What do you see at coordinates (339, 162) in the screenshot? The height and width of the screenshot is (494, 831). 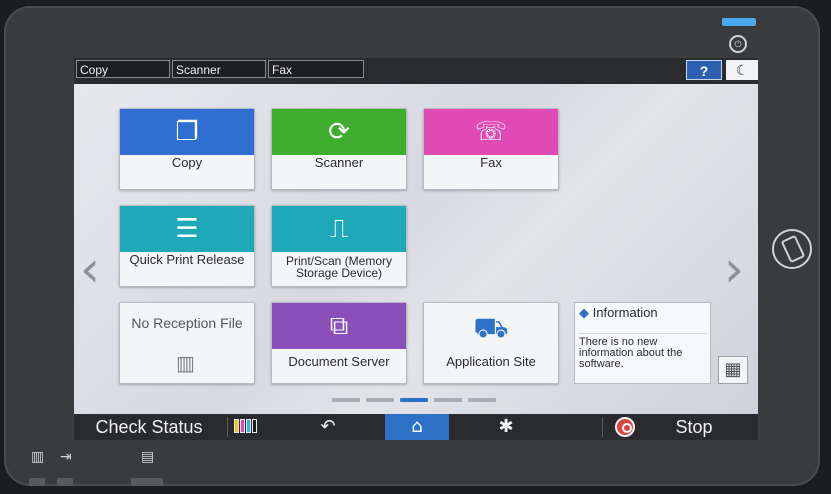 I see `scanner-tile-label: Scanner` at bounding box center [339, 162].